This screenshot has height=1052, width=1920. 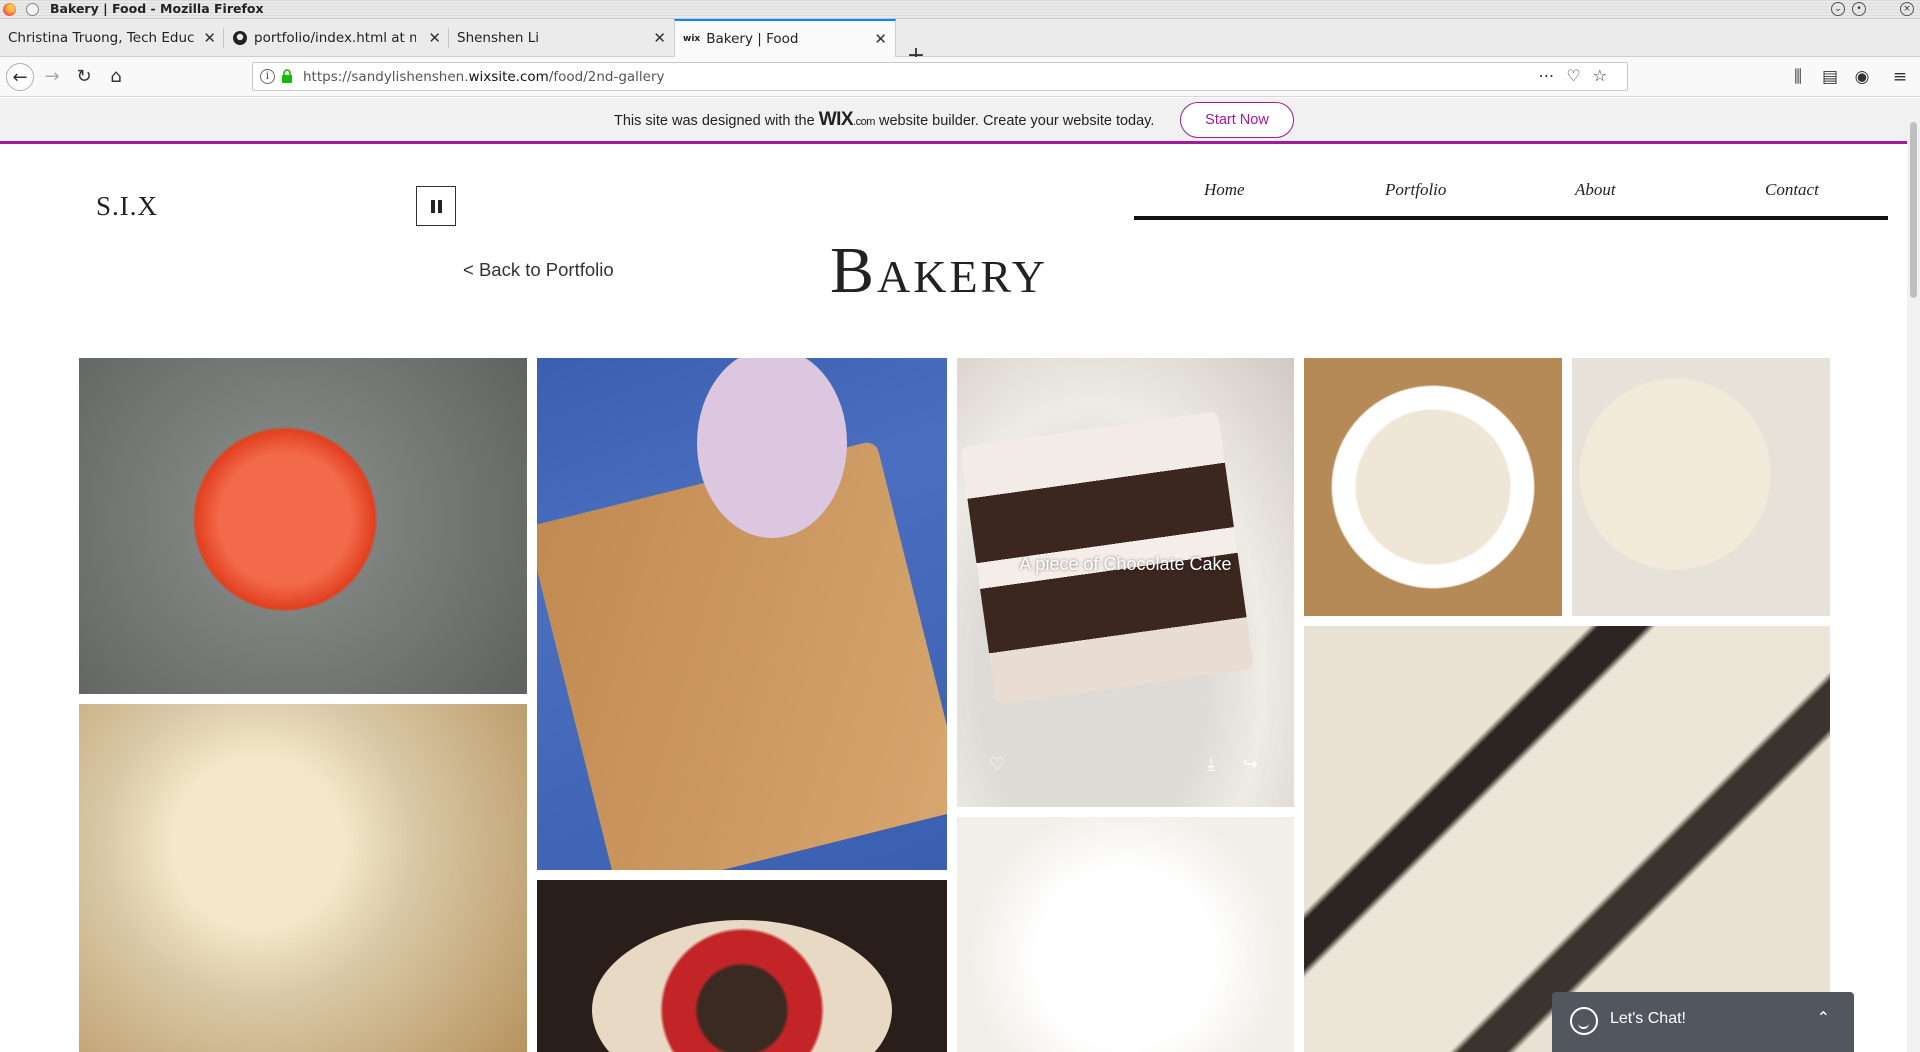 I want to click on window-menu-icon, so click(x=32, y=9).